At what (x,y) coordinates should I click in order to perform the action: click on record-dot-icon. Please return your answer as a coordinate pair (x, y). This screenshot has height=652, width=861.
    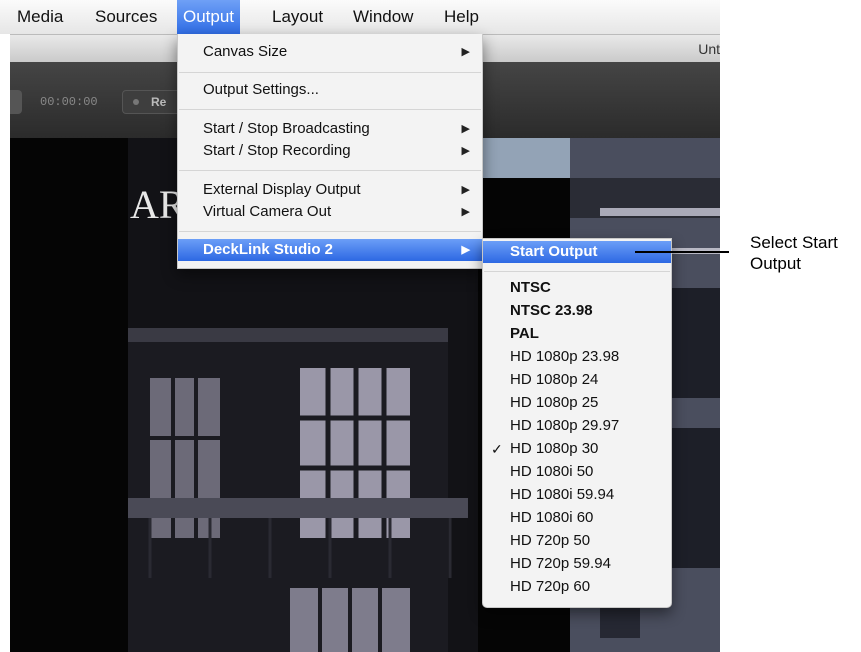
    Looking at the image, I should click on (136, 102).